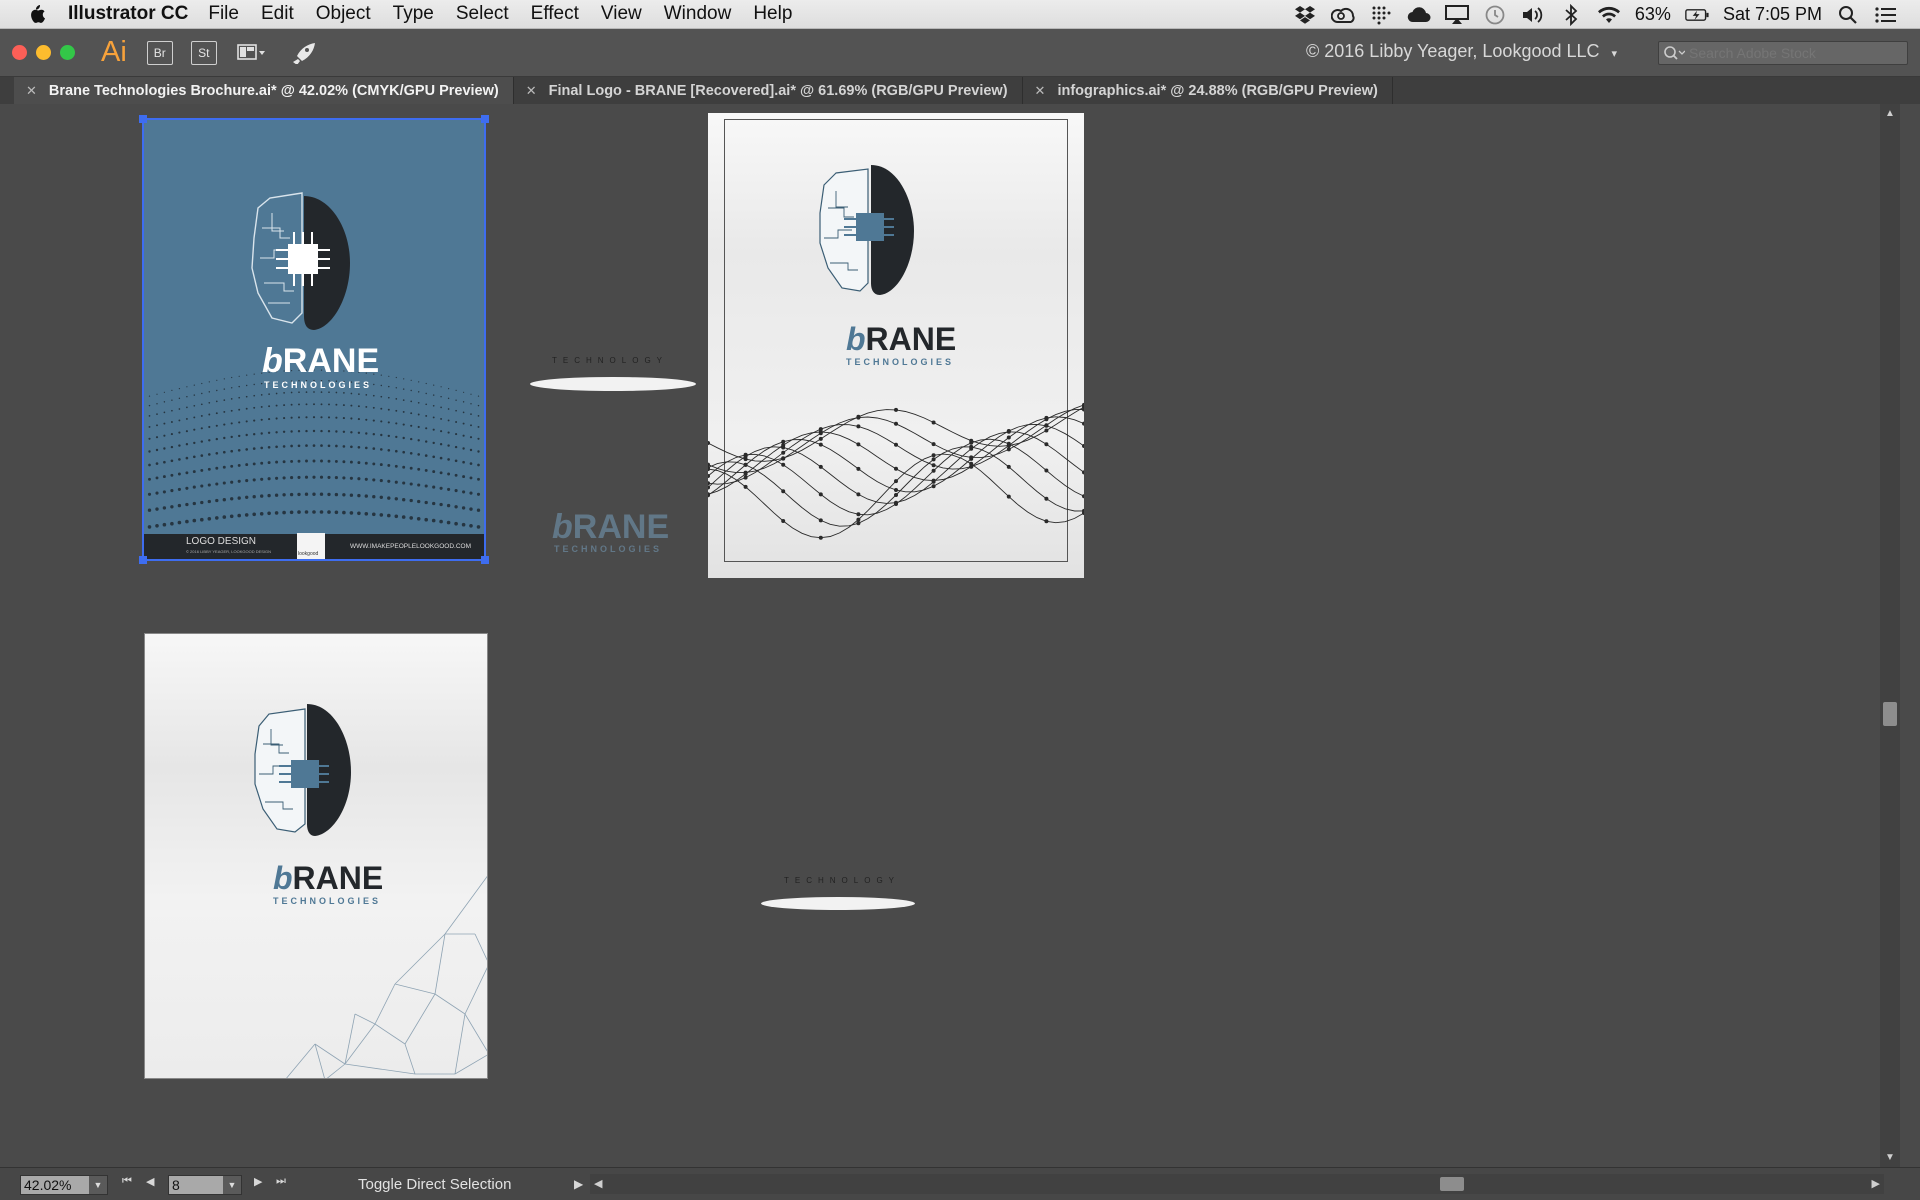 The width and height of the screenshot is (1920, 1200). I want to click on vertical-scroll-thumb, so click(1890, 714).